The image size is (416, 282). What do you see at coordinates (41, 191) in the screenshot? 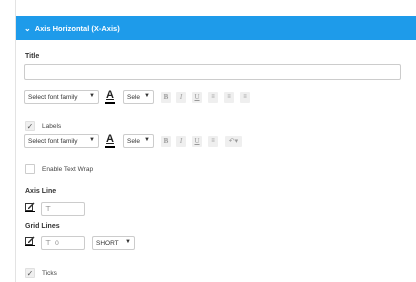
I see `axis-line-label: Axis Line` at bounding box center [41, 191].